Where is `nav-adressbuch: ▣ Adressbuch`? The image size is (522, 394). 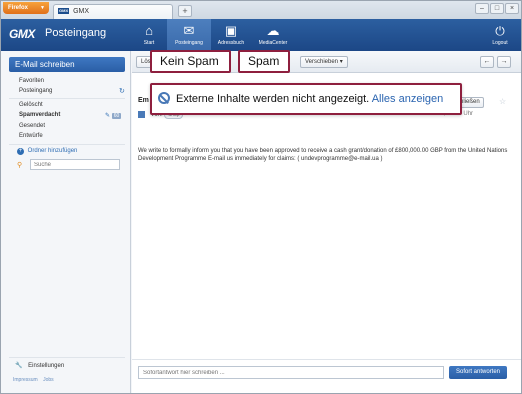
nav-adressbuch: ▣ Adressbuch is located at coordinates (231, 35).